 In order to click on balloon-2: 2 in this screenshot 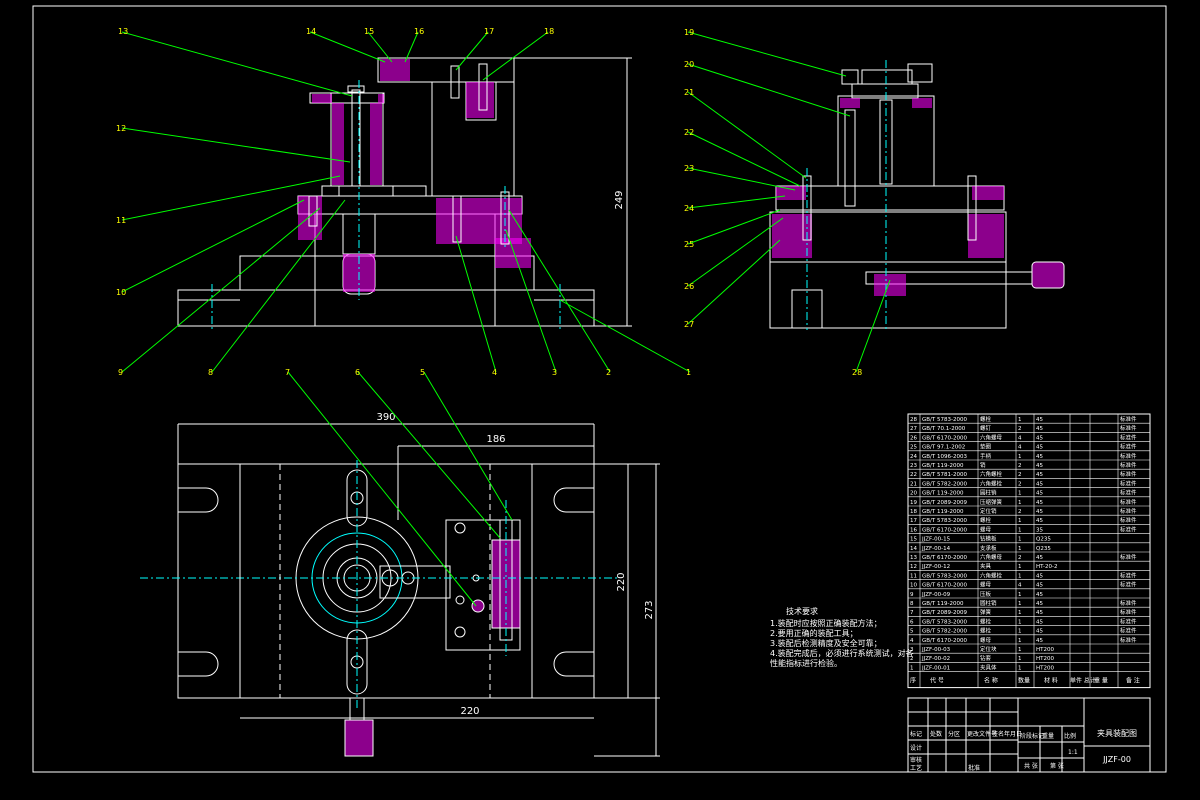, I will do `click(608, 372)`.